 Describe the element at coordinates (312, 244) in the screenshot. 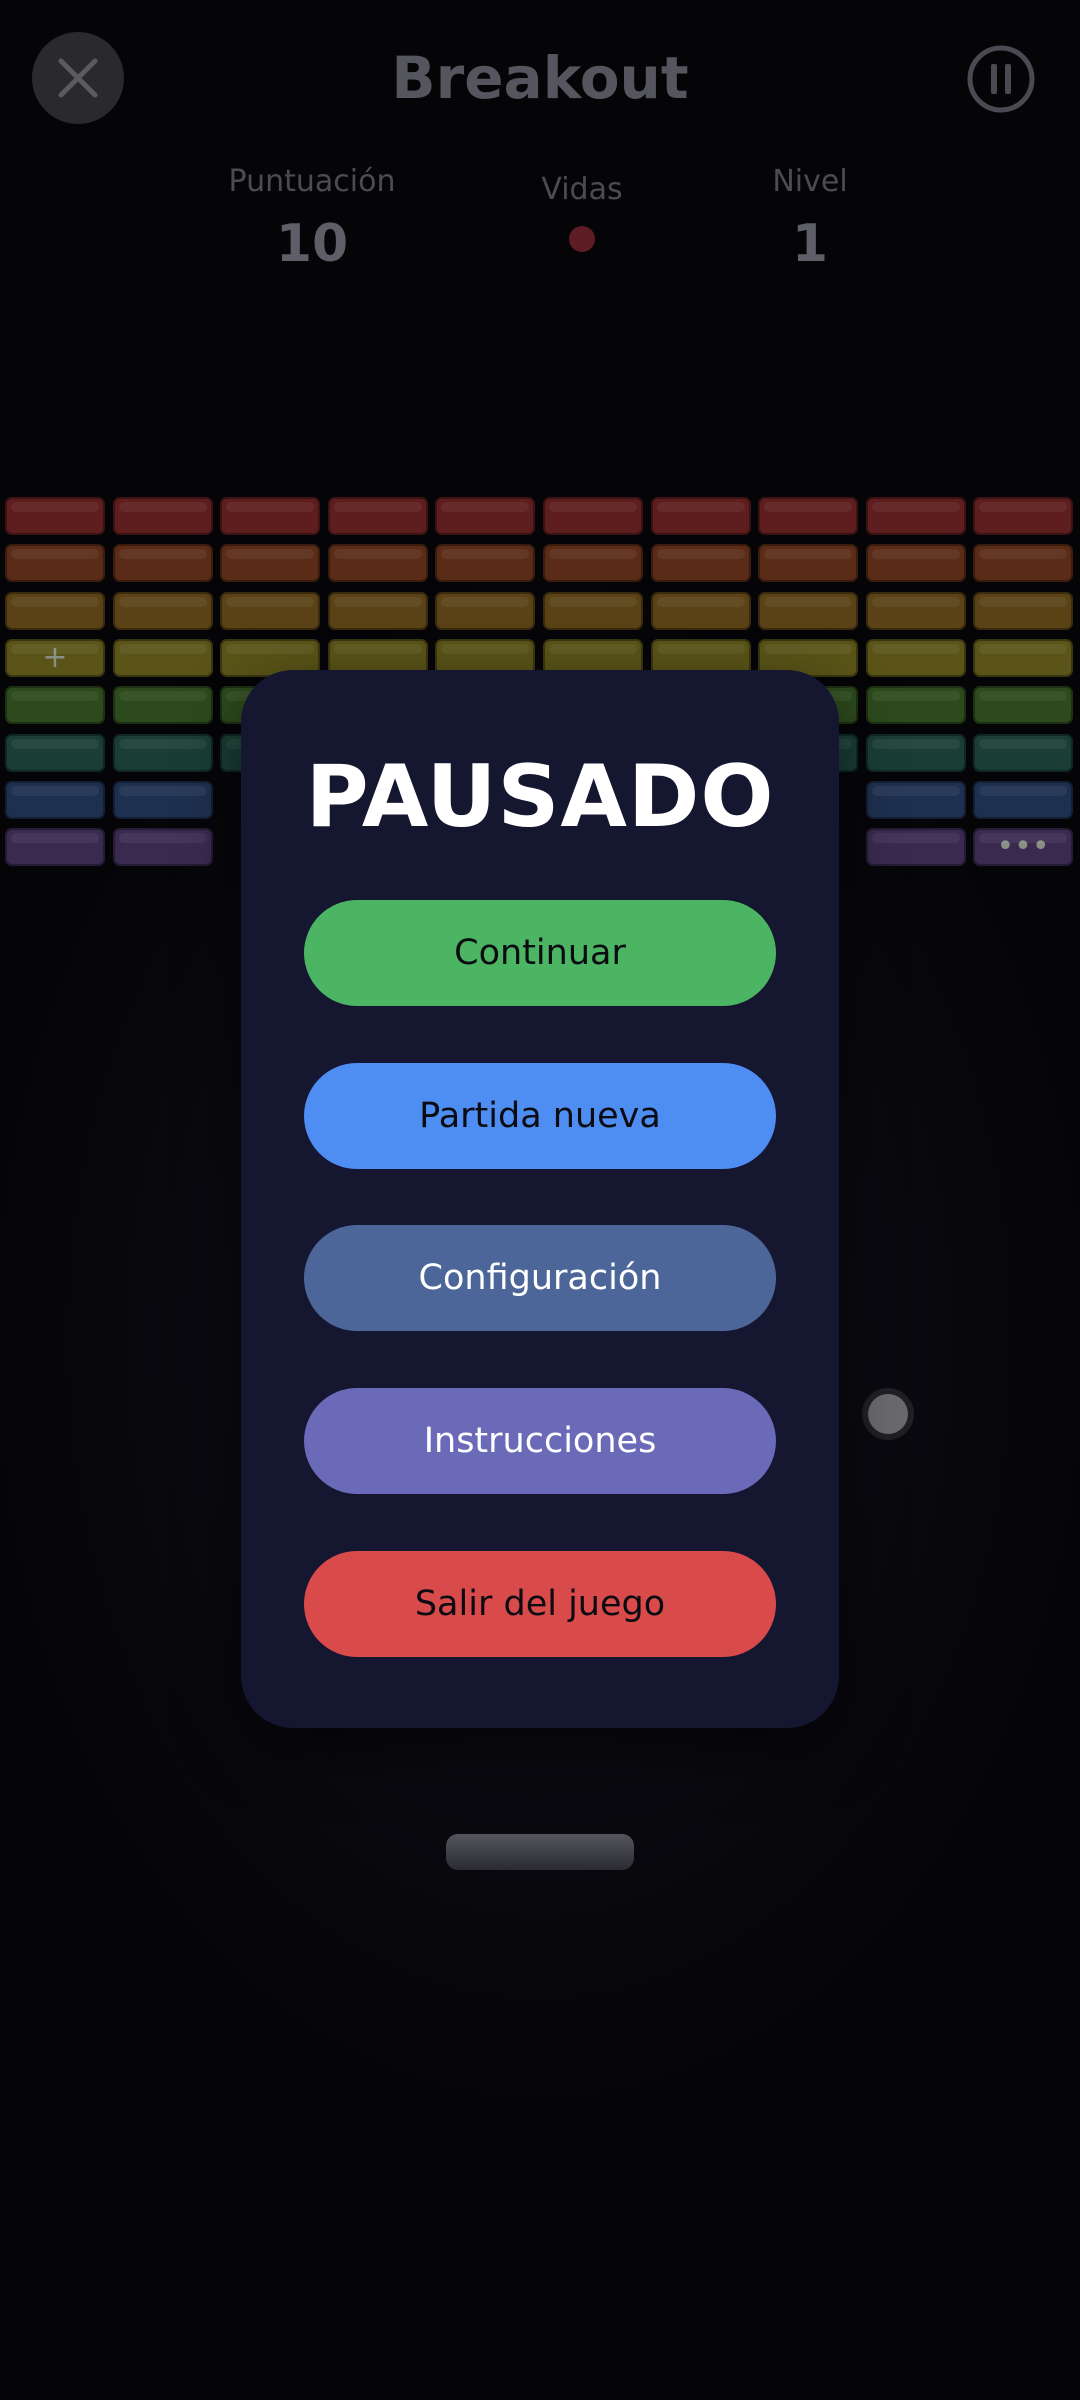

I see `score-value: 10` at that location.